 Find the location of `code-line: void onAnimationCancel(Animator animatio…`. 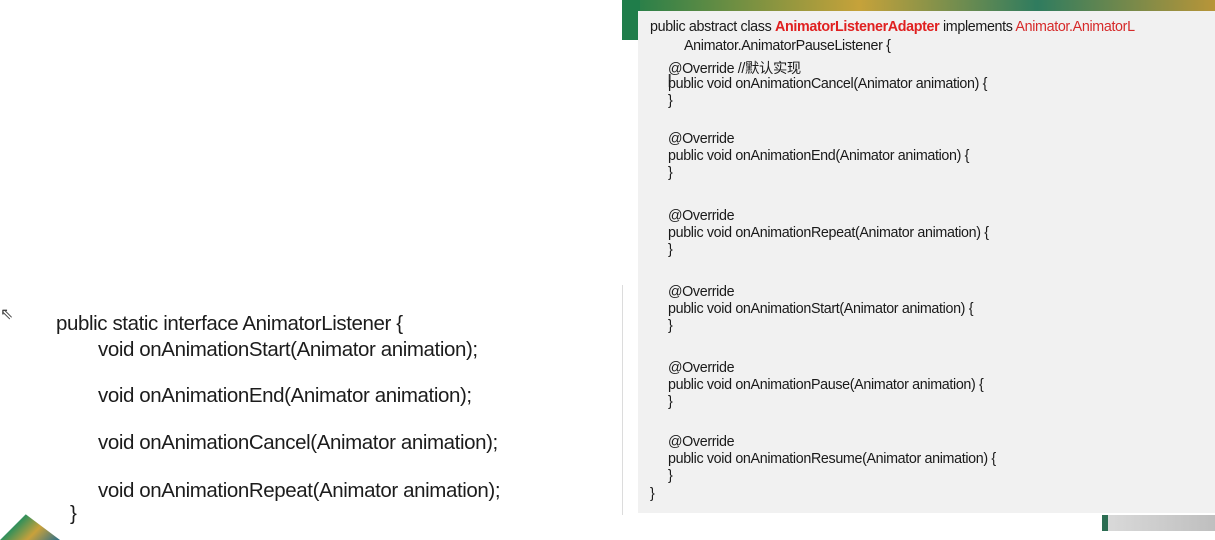

code-line: void onAnimationCancel(Animator animatio… is located at coordinates (298, 442).